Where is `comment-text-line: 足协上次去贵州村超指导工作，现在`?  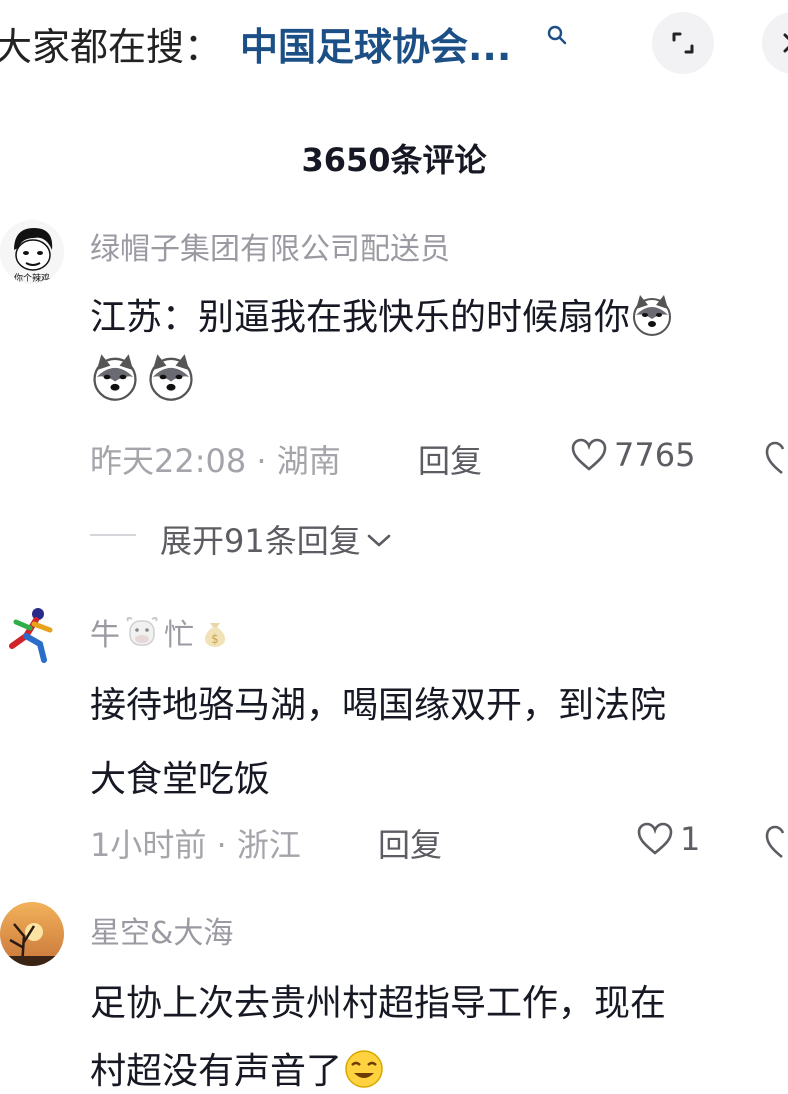
comment-text-line: 足协上次去贵州村超指导工作，现在 is located at coordinates (378, 1003).